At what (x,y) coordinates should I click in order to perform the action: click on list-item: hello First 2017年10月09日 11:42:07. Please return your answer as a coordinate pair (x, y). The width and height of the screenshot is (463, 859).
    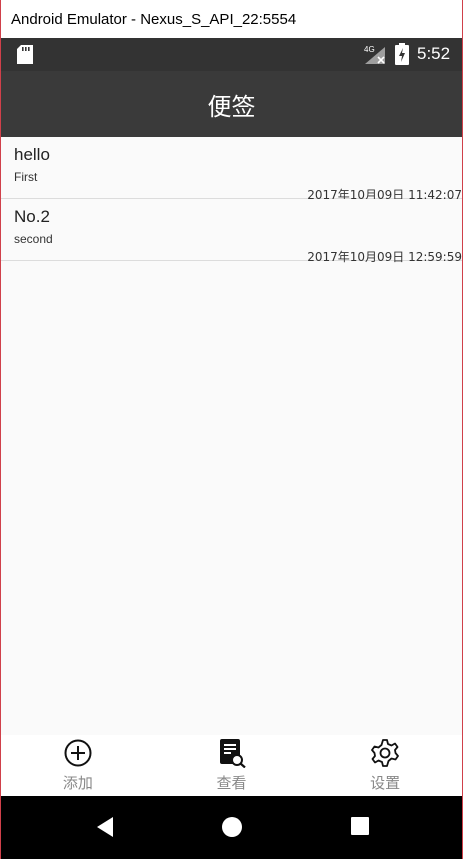
    Looking at the image, I should click on (231, 169).